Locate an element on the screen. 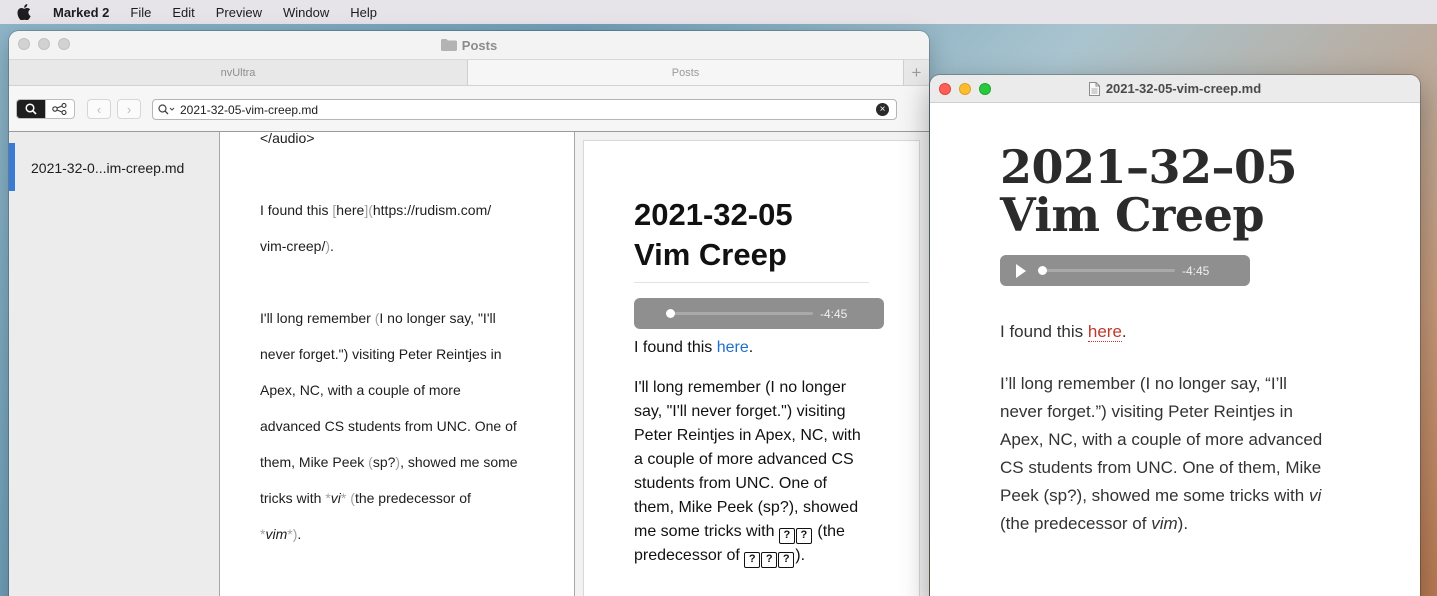  preview-title: 2021-32-05 Vim Creep is located at coordinates (713, 234).